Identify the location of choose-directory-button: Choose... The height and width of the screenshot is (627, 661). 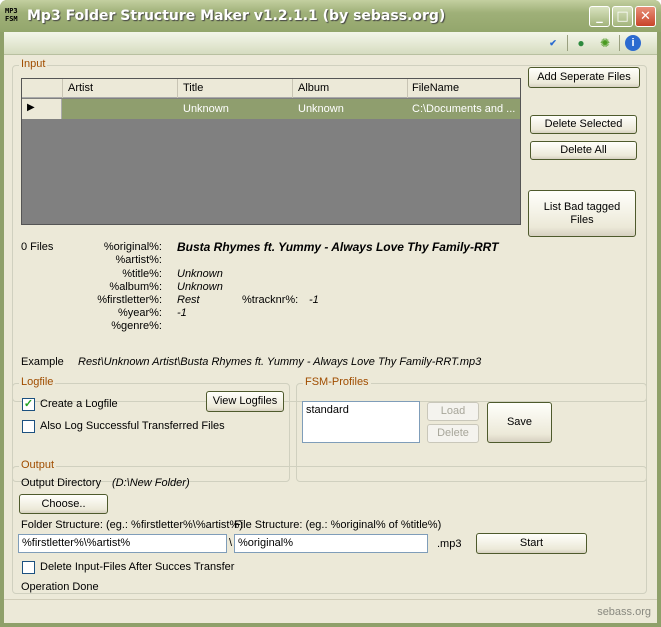
(63, 504).